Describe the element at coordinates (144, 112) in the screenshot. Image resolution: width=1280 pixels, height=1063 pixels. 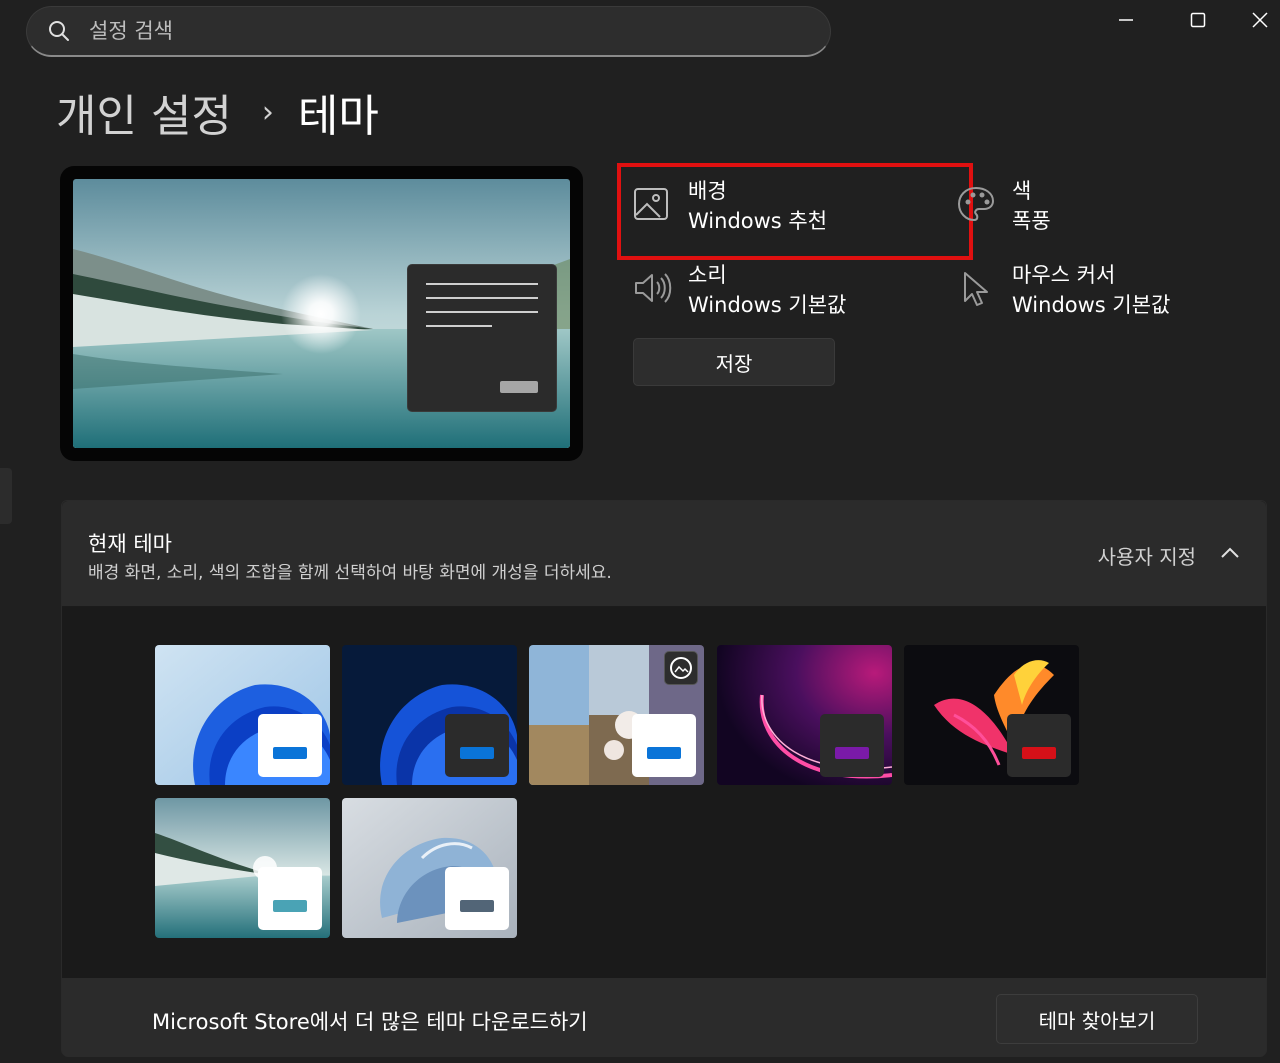
I see `breadcrumb-parent: 개인 설정` at that location.